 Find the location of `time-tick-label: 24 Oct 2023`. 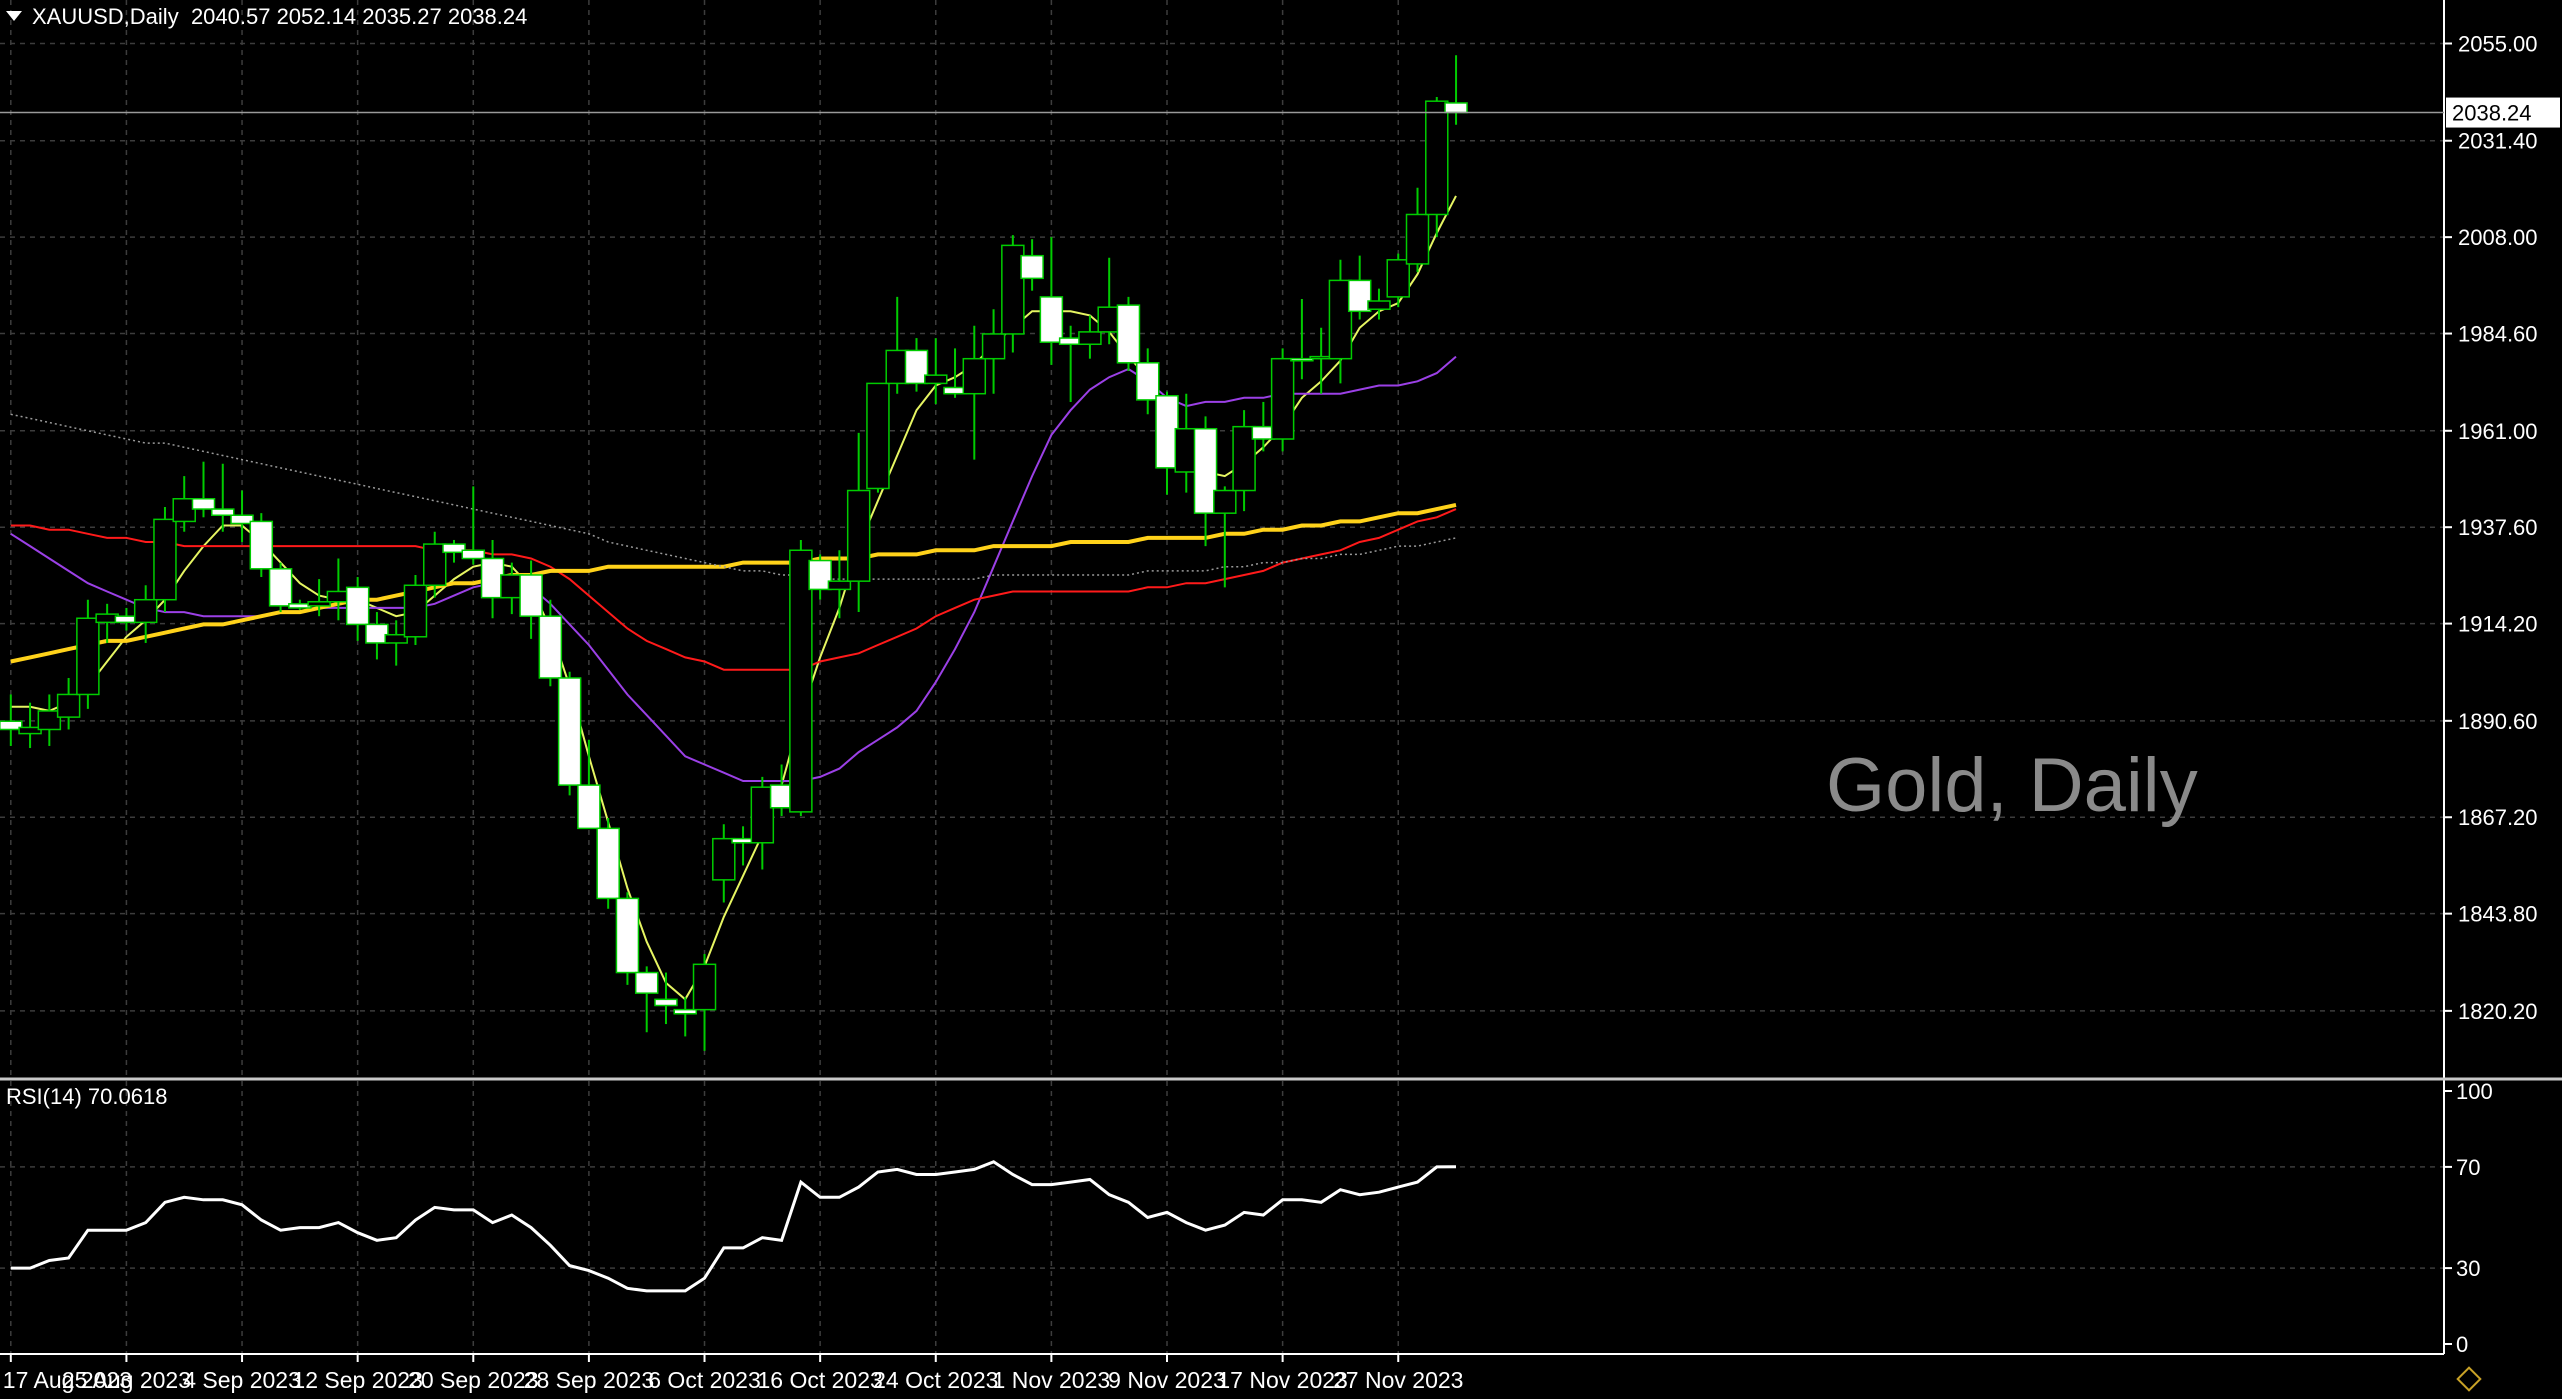

time-tick-label: 24 Oct 2023 is located at coordinates (935, 1380).